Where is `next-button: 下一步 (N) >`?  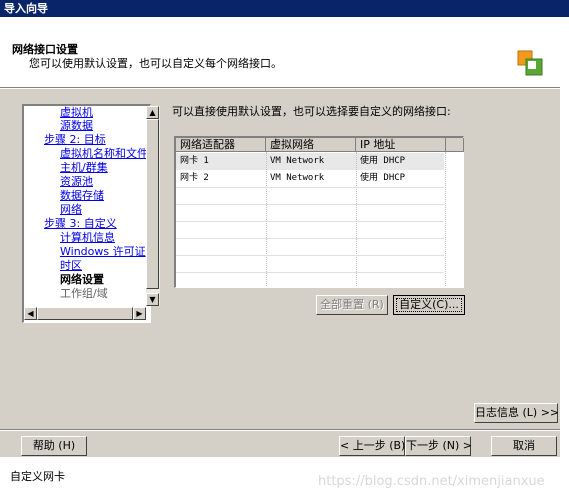
next-button: 下一步 (N) > is located at coordinates (438, 446).